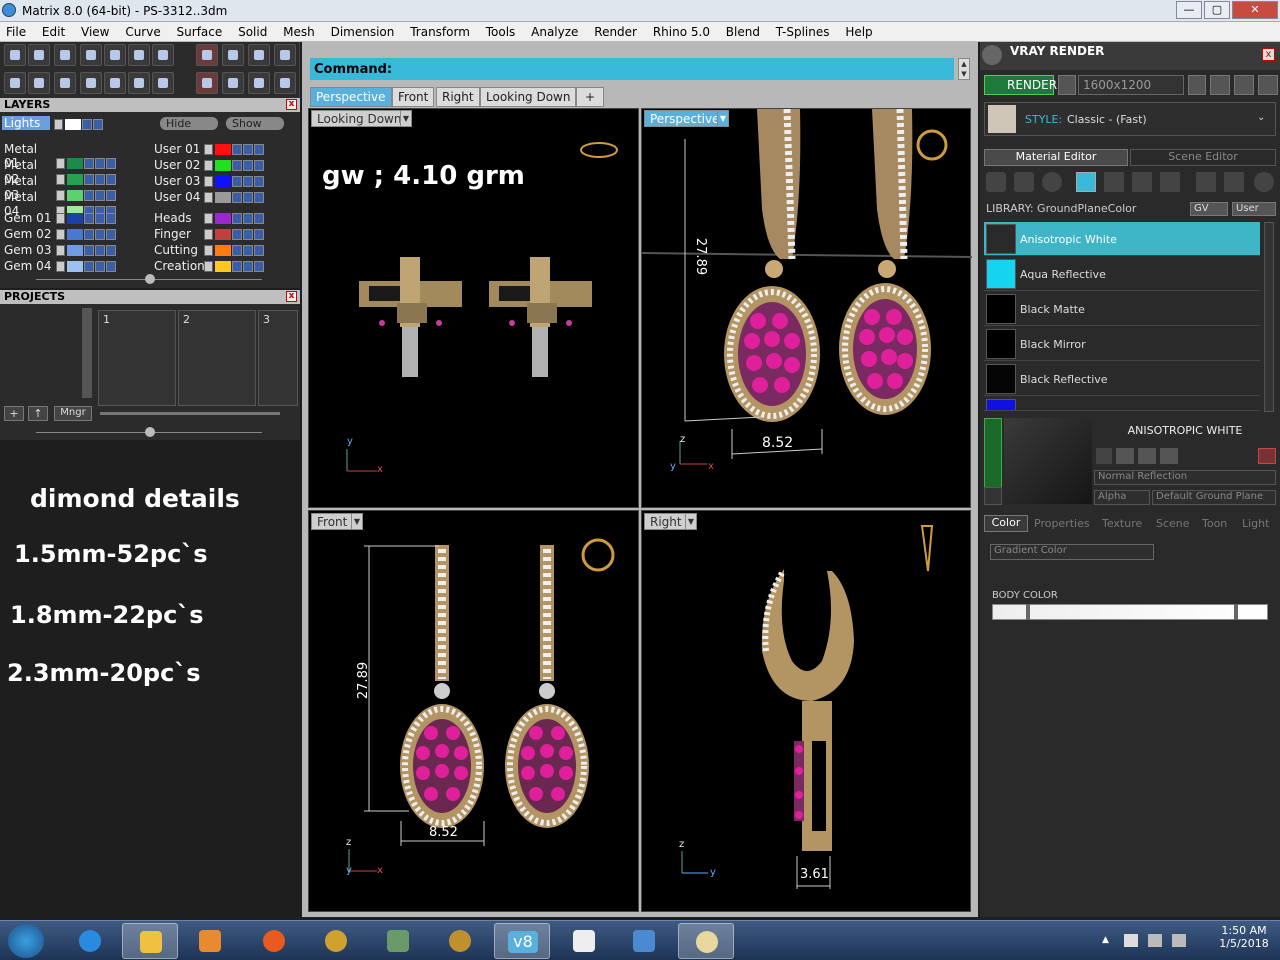 This screenshot has height=960, width=1280. I want to click on taskbar-firefox, so click(274, 941).